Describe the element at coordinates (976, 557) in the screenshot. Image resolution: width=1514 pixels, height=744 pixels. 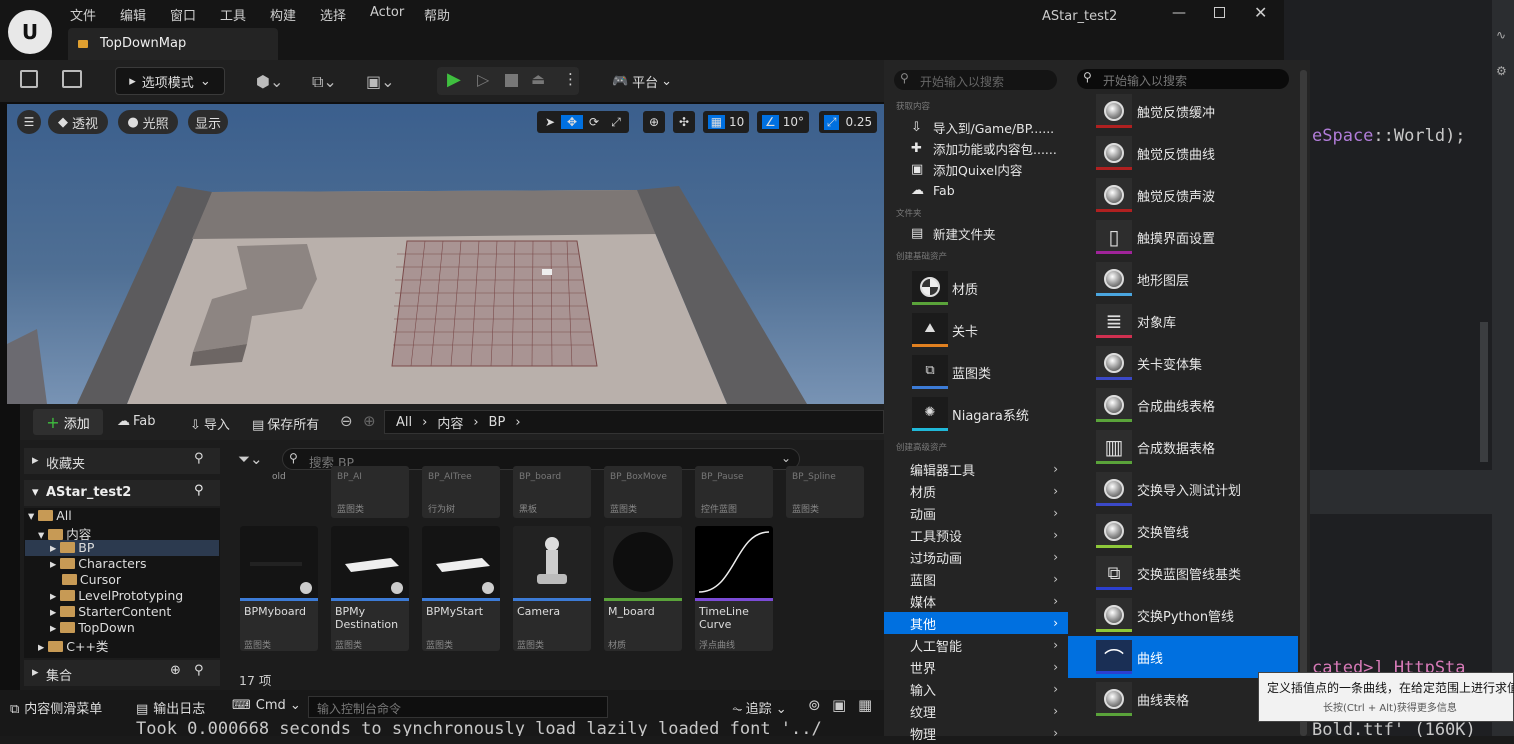
I see `menu-item-cinematics: 过场动画 ›` at that location.